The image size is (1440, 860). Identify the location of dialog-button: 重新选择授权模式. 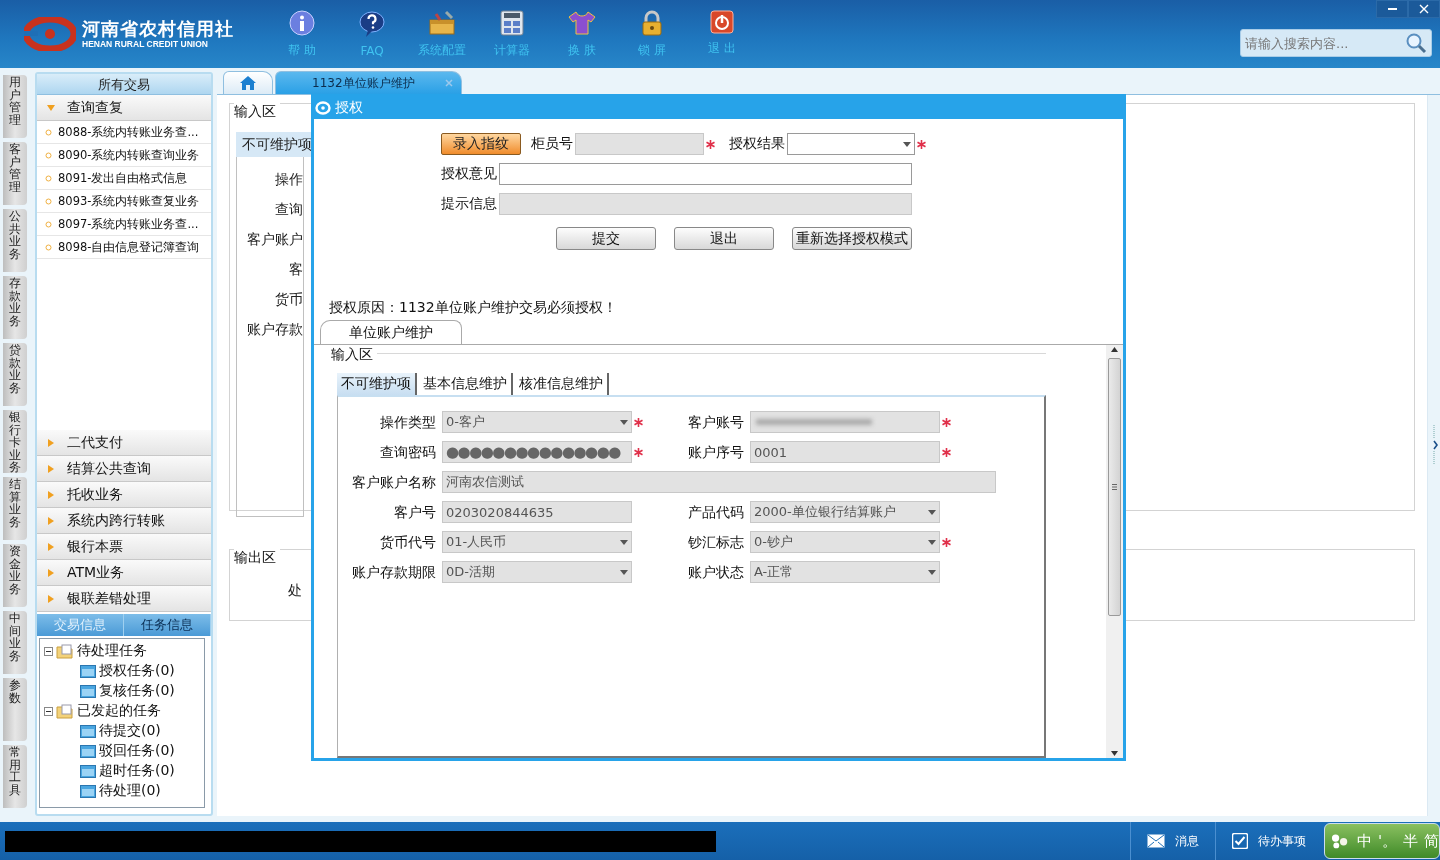
(852, 238).